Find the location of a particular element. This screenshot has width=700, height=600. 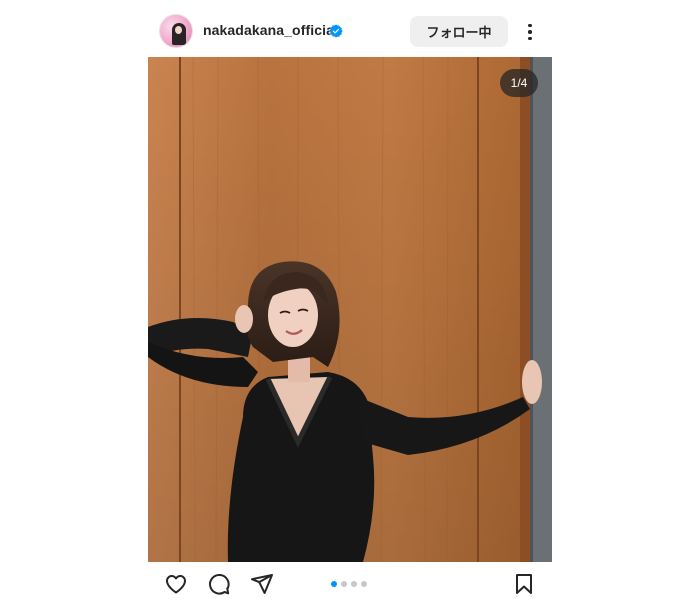

bookmark-icon is located at coordinates (524, 584).